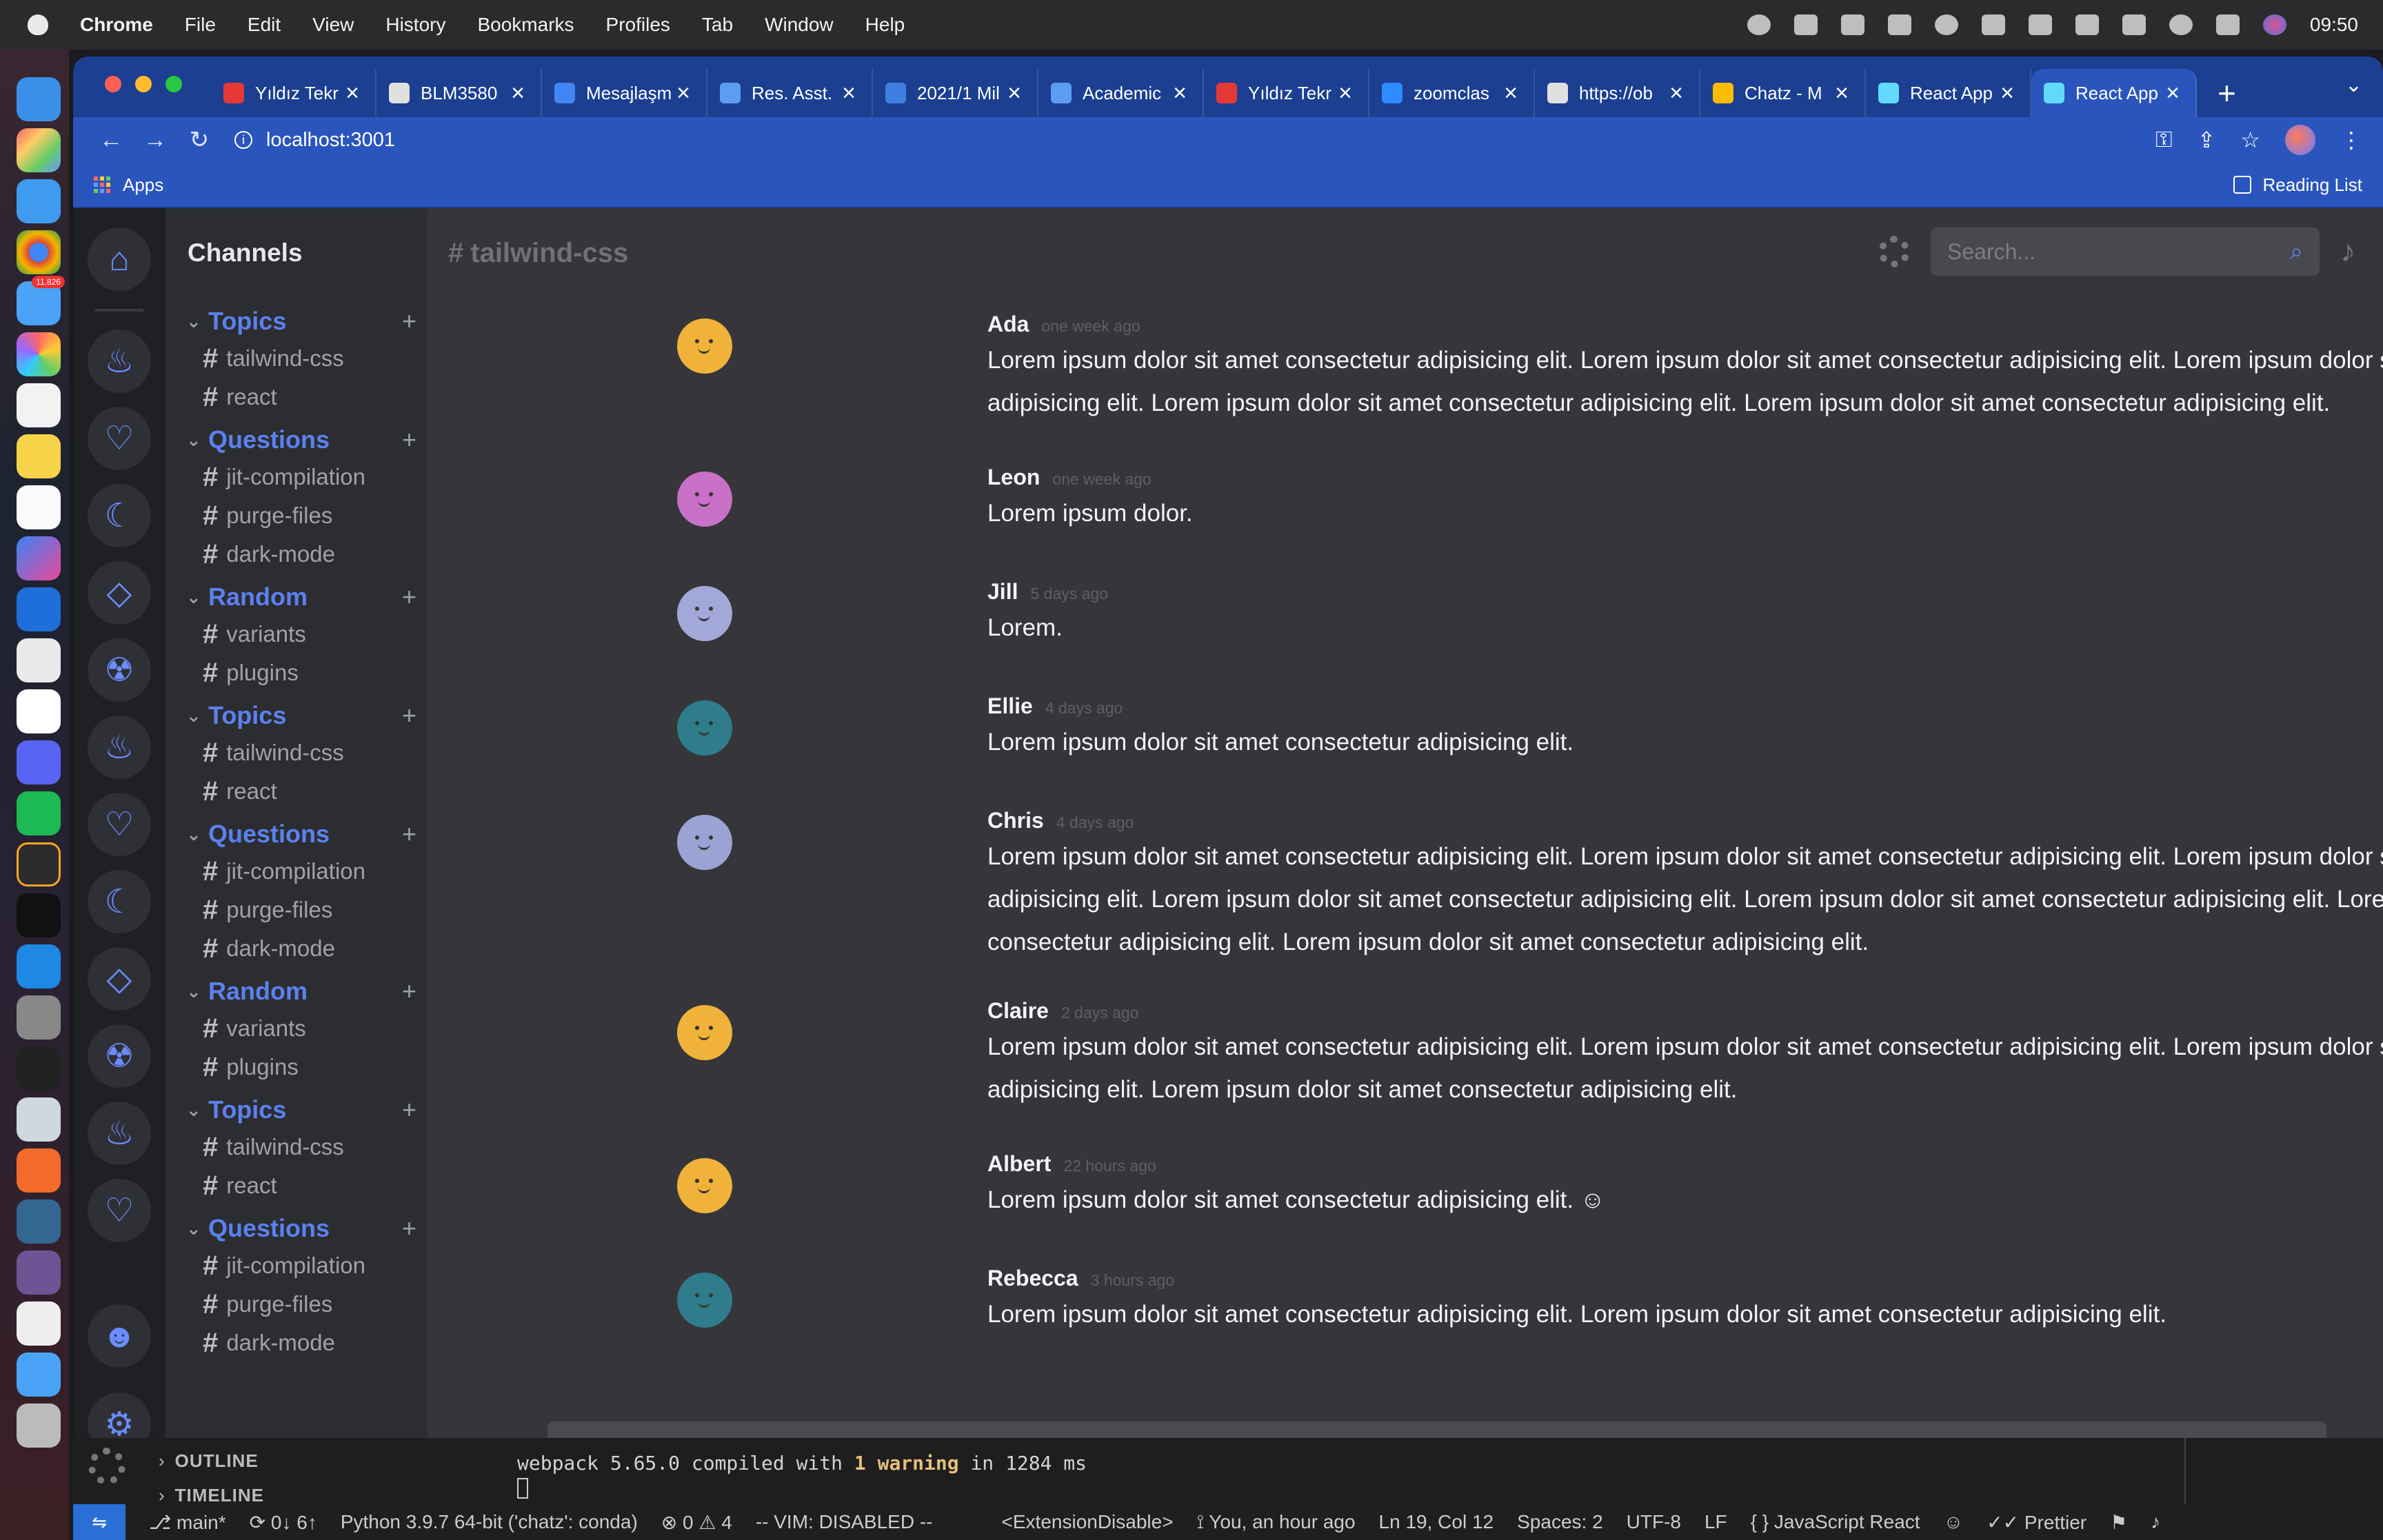 This screenshot has width=2383, height=1540. What do you see at coordinates (102, 185) in the screenshot?
I see `apps-grid-icon` at bounding box center [102, 185].